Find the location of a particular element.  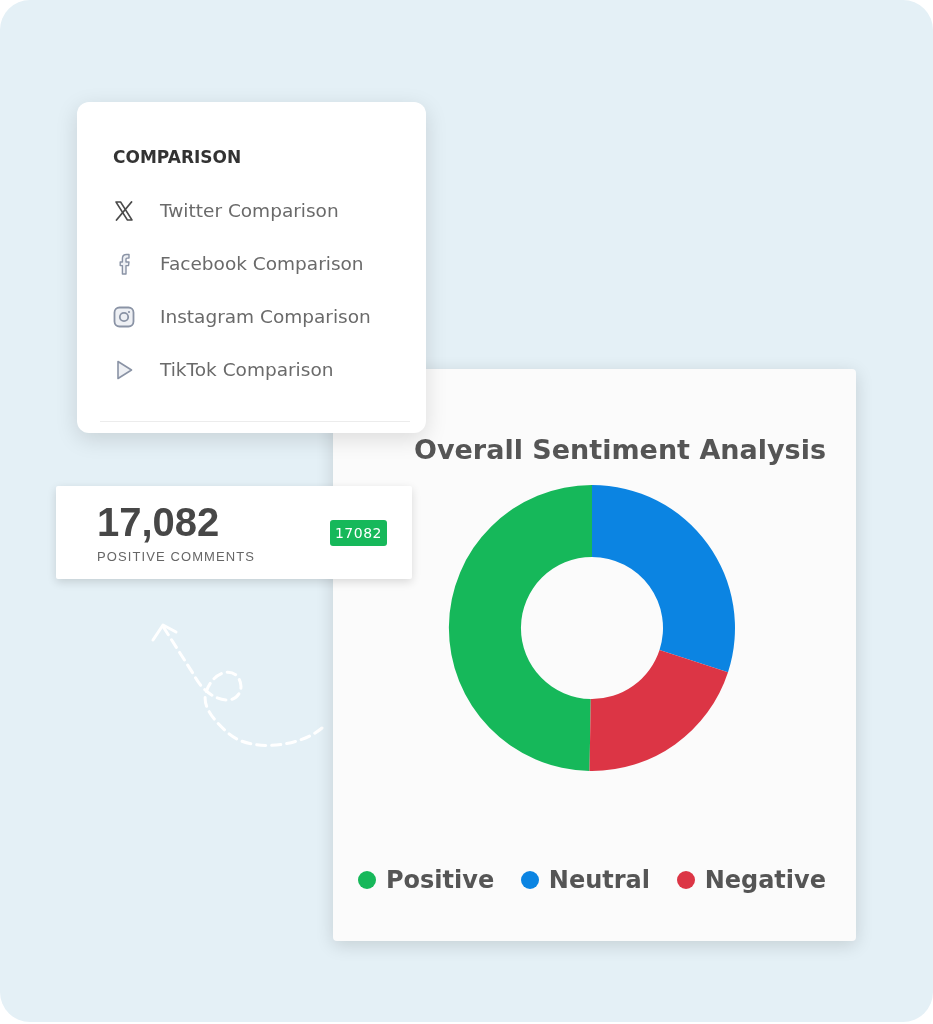

chart-title: Overall Sentiment Analysis is located at coordinates (620, 450).